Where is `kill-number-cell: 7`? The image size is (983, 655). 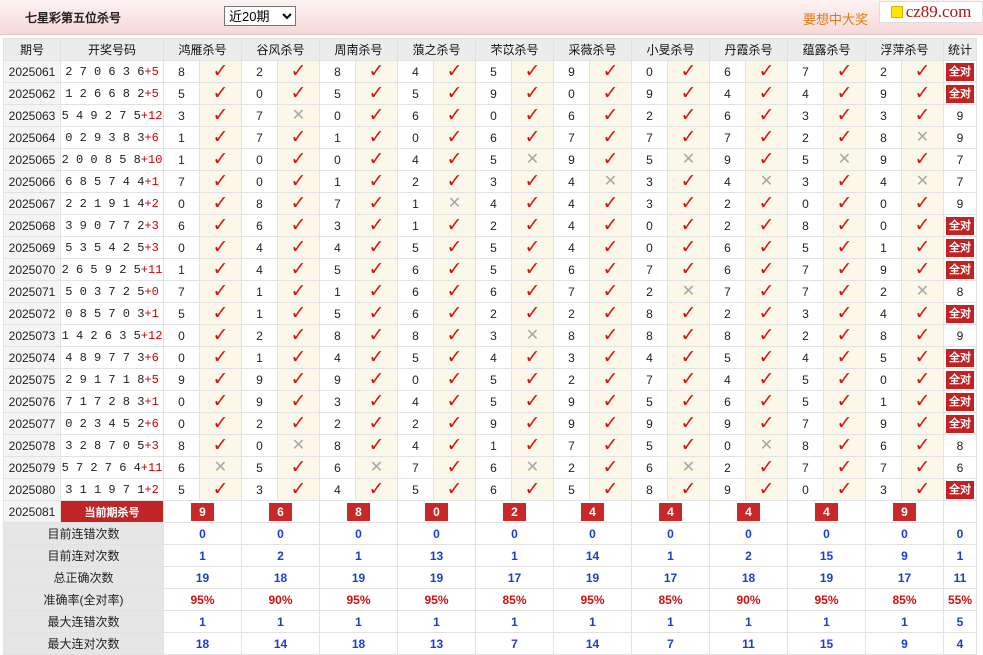 kill-number-cell: 7 is located at coordinates (259, 115).